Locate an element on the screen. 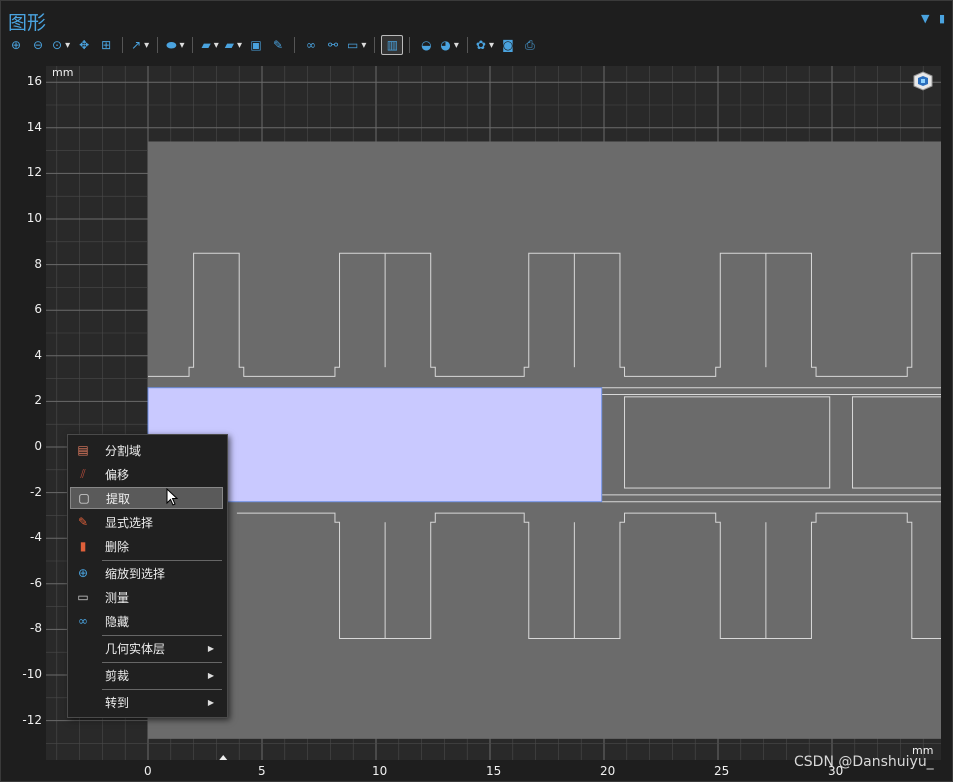 This screenshot has height=782, width=953. scene-light-button: ✿ is located at coordinates (485, 45).